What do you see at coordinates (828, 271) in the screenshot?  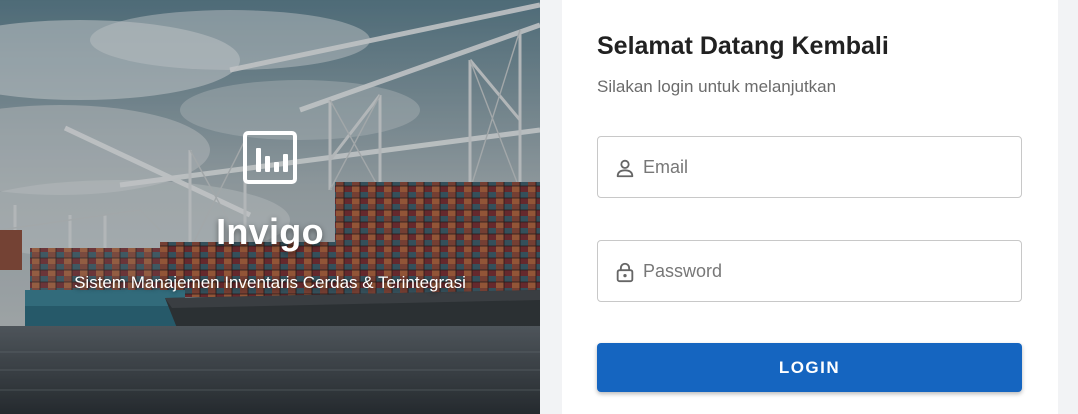 I see `password-input` at bounding box center [828, 271].